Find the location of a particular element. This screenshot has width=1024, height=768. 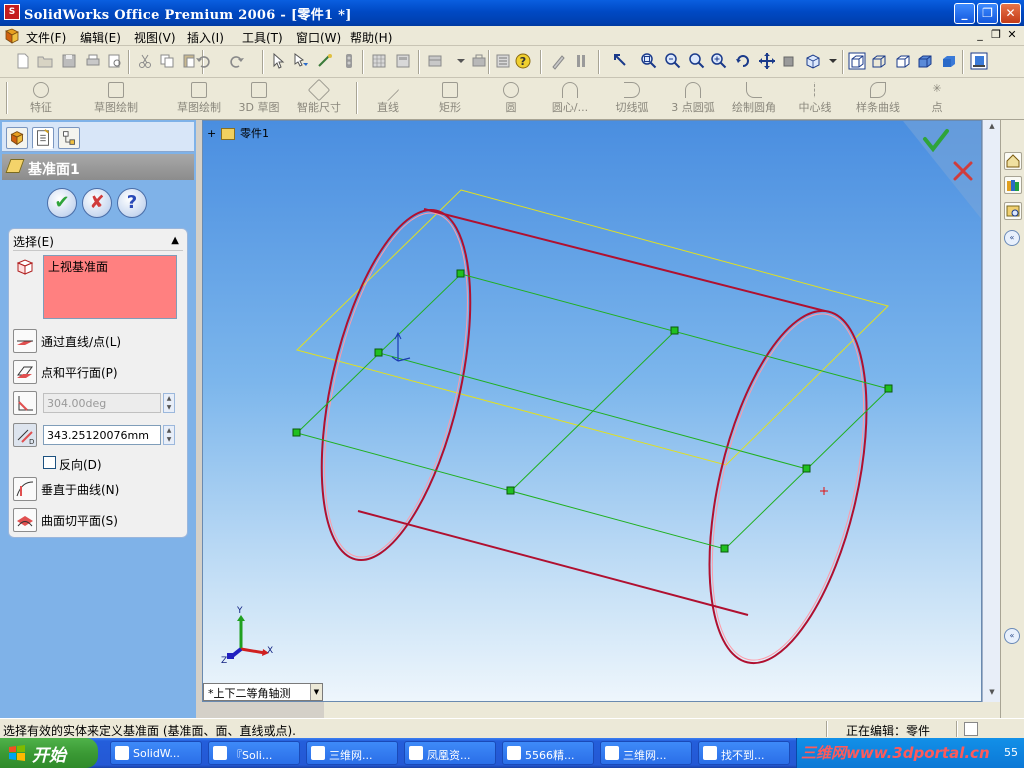

restore-button: ❐ is located at coordinates (987, 13).